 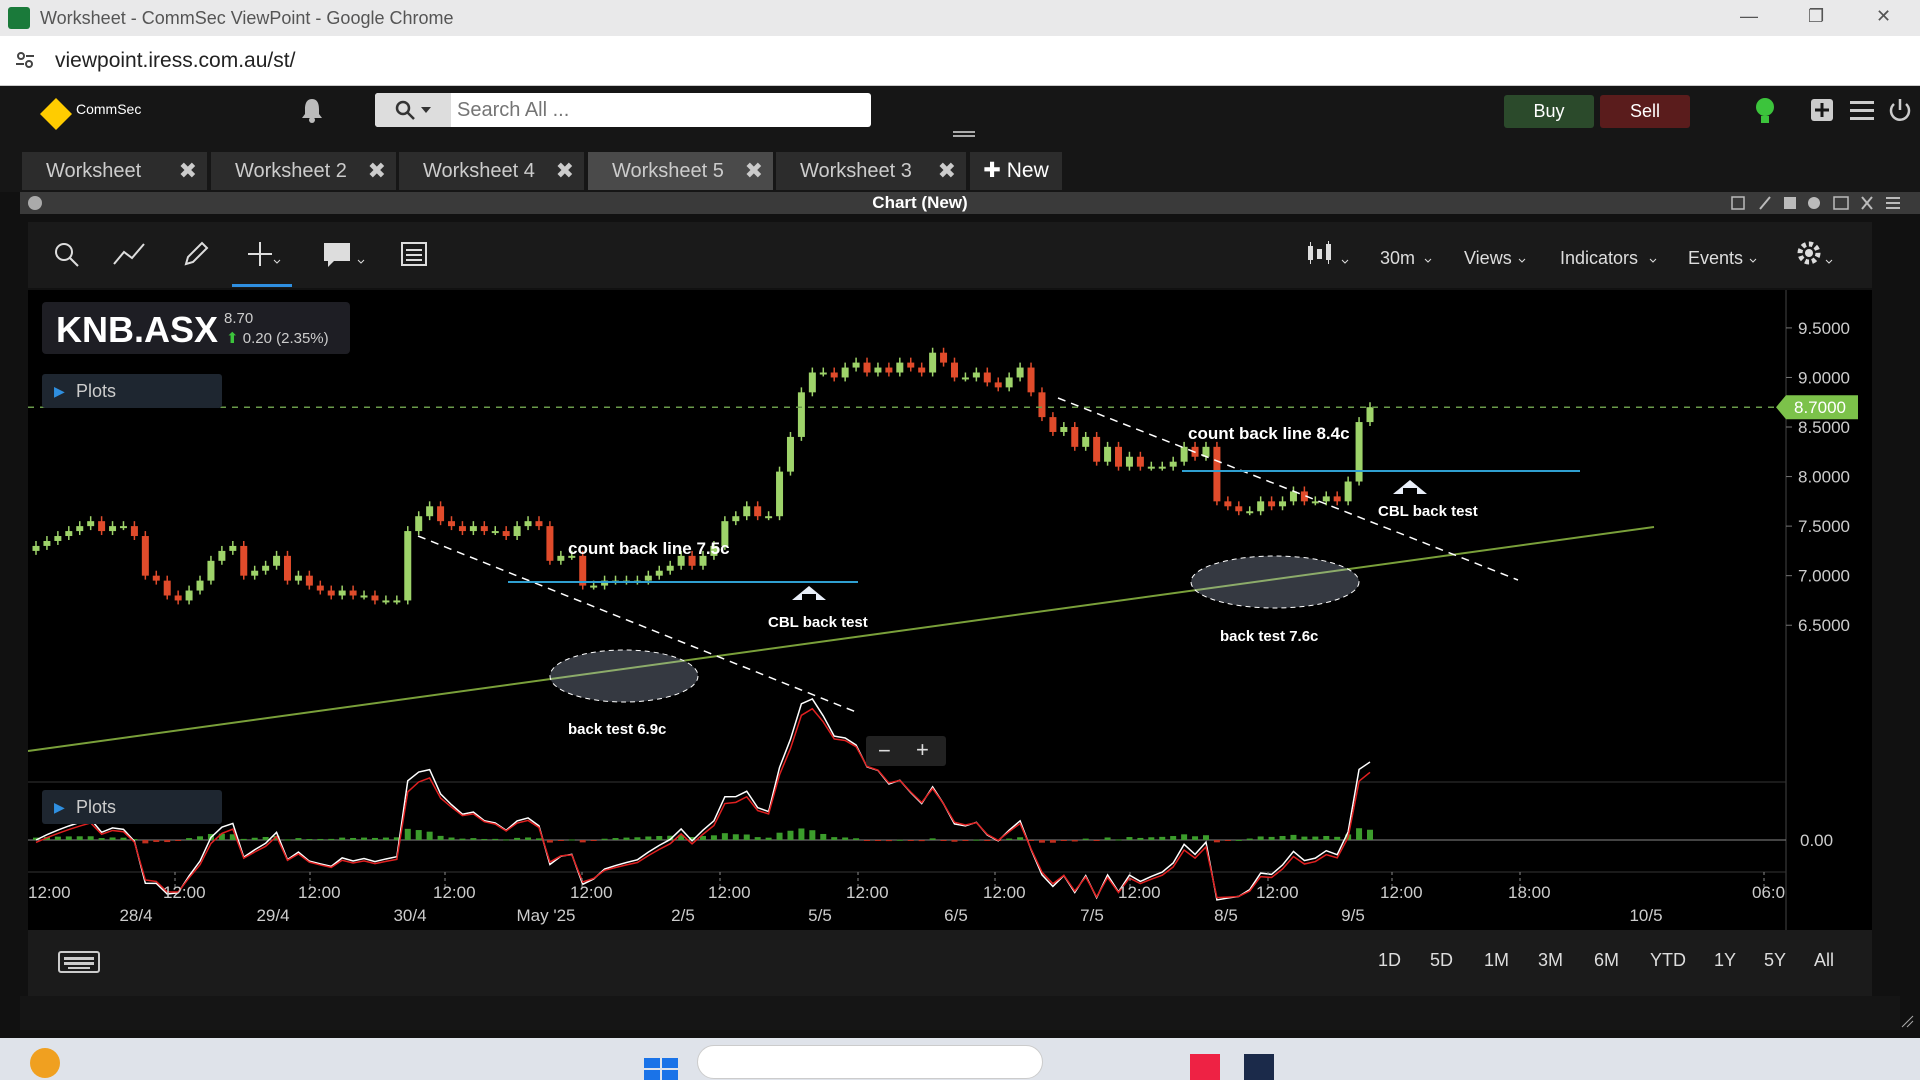 What do you see at coordinates (66, 254) in the screenshot?
I see `zoom-search-icon` at bounding box center [66, 254].